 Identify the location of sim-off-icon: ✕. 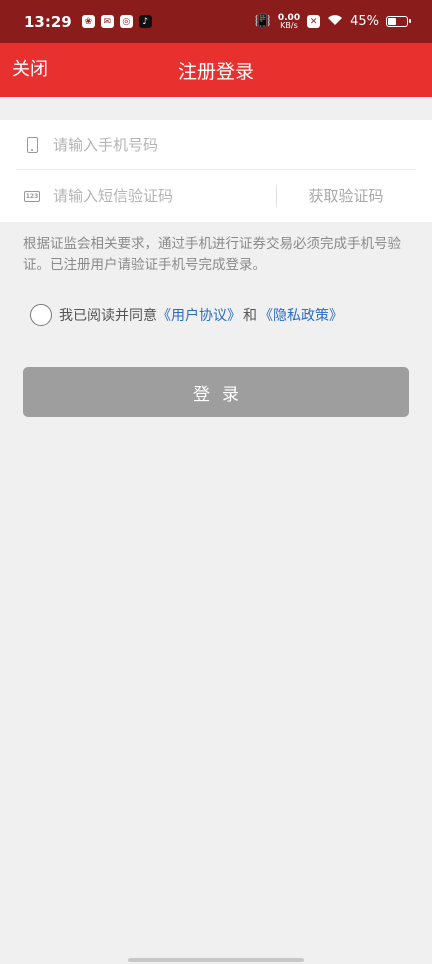
(314, 21).